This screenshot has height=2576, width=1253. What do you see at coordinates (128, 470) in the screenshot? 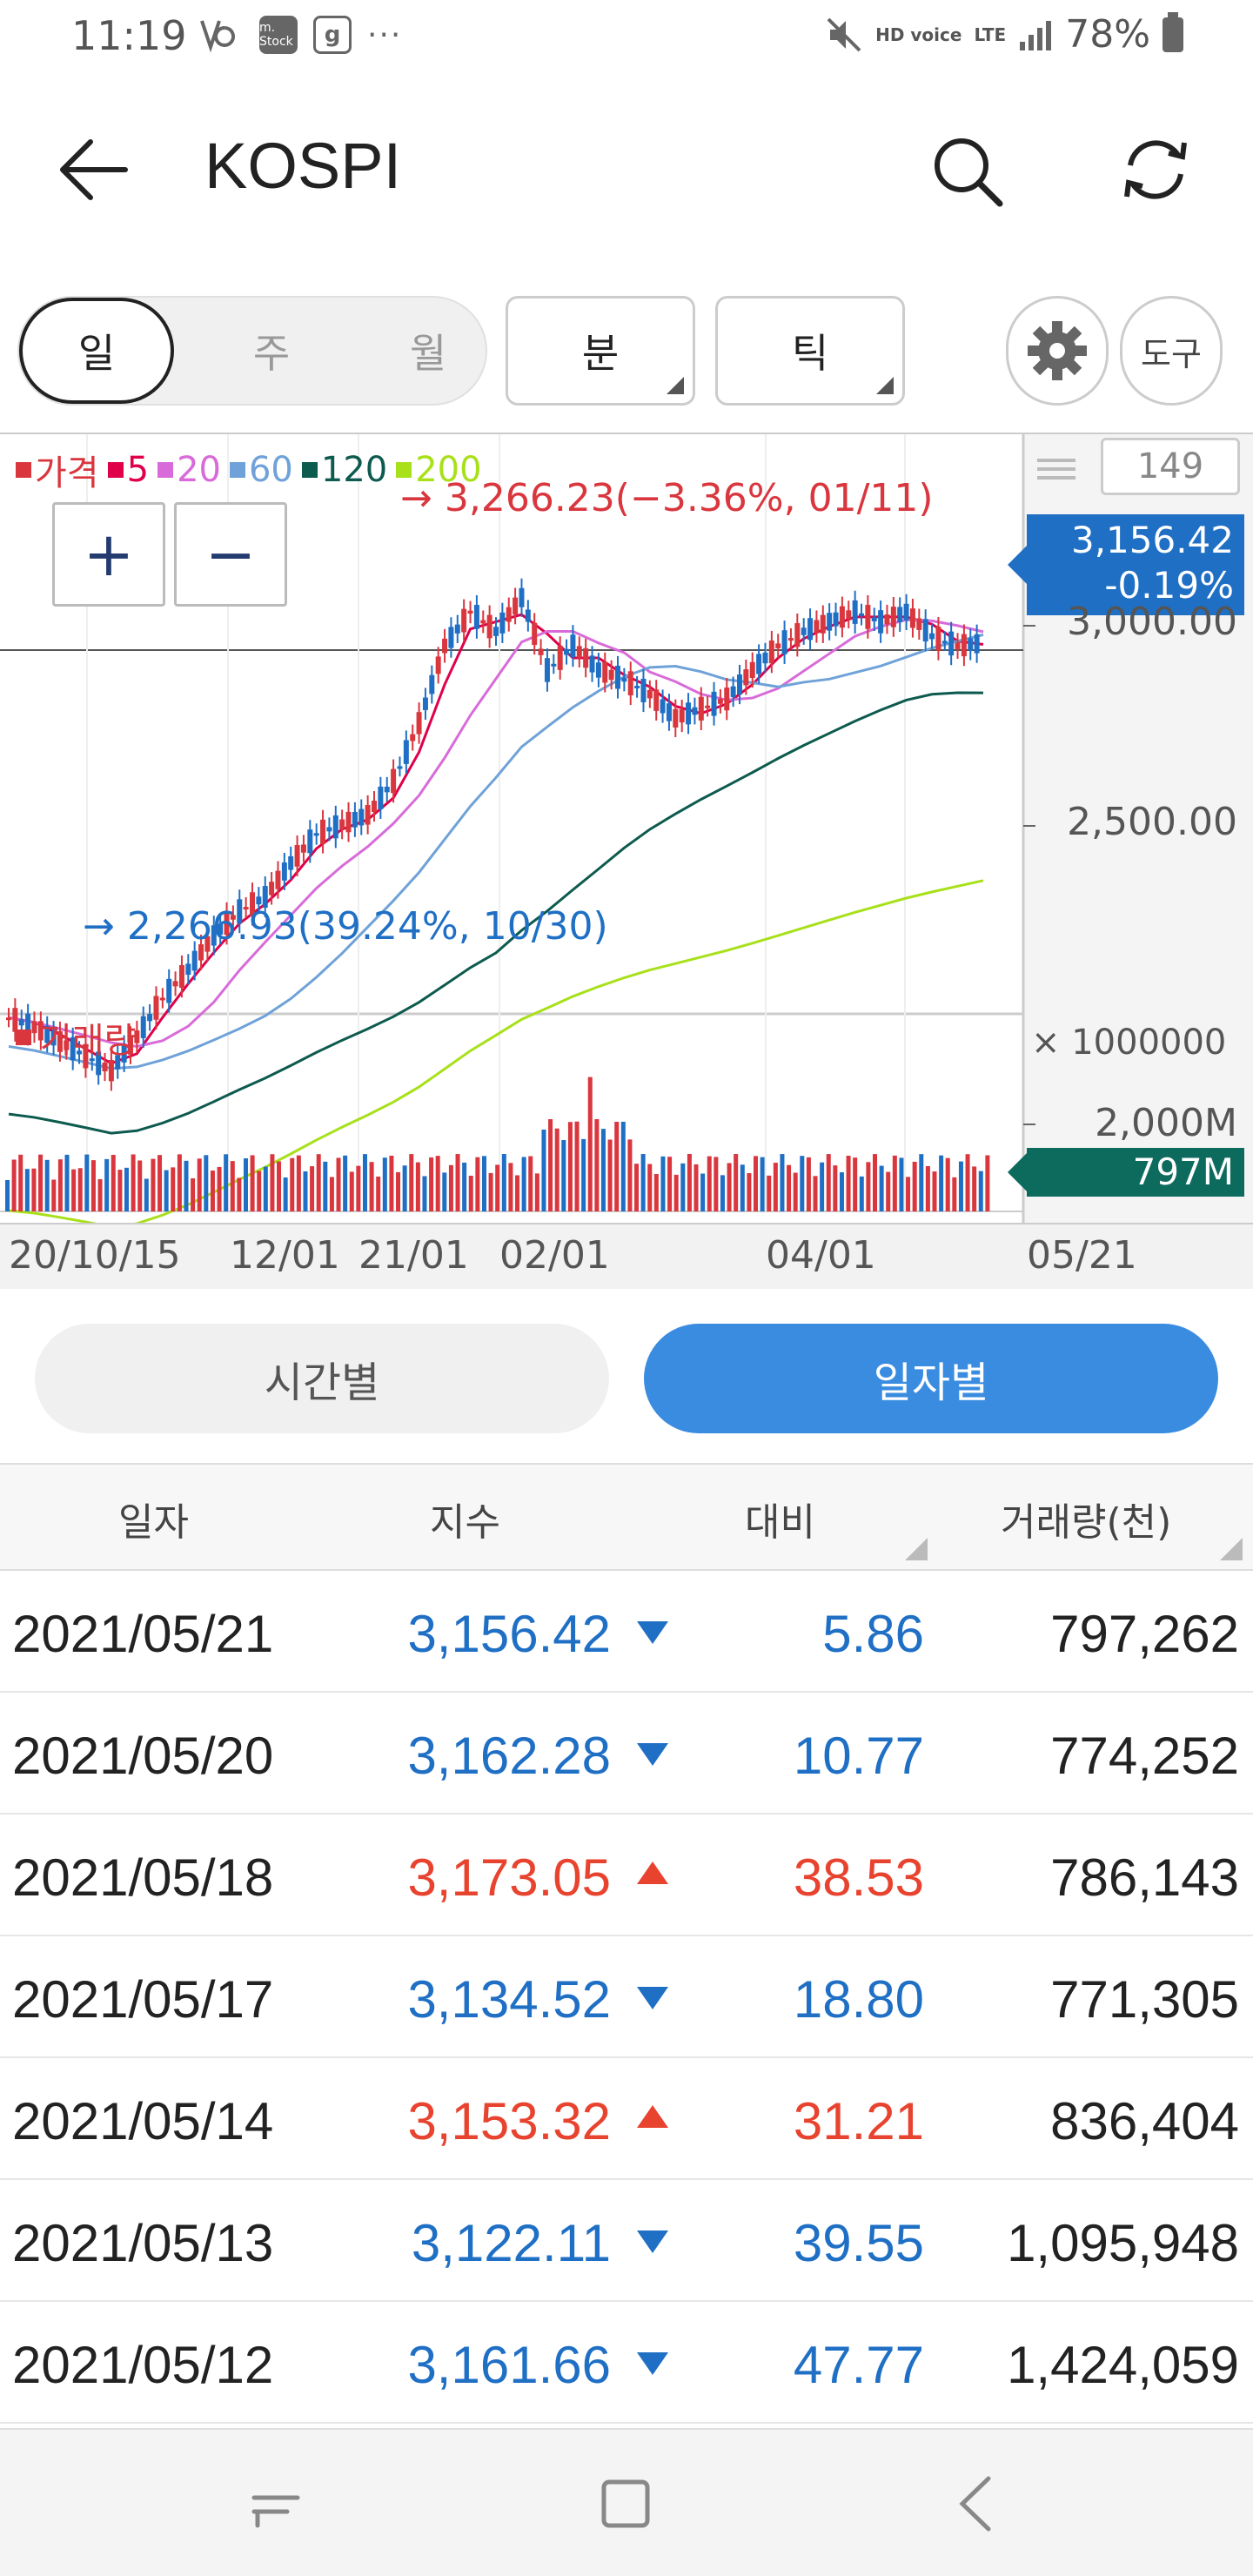
I see `legend-ma5: 5` at bounding box center [128, 470].